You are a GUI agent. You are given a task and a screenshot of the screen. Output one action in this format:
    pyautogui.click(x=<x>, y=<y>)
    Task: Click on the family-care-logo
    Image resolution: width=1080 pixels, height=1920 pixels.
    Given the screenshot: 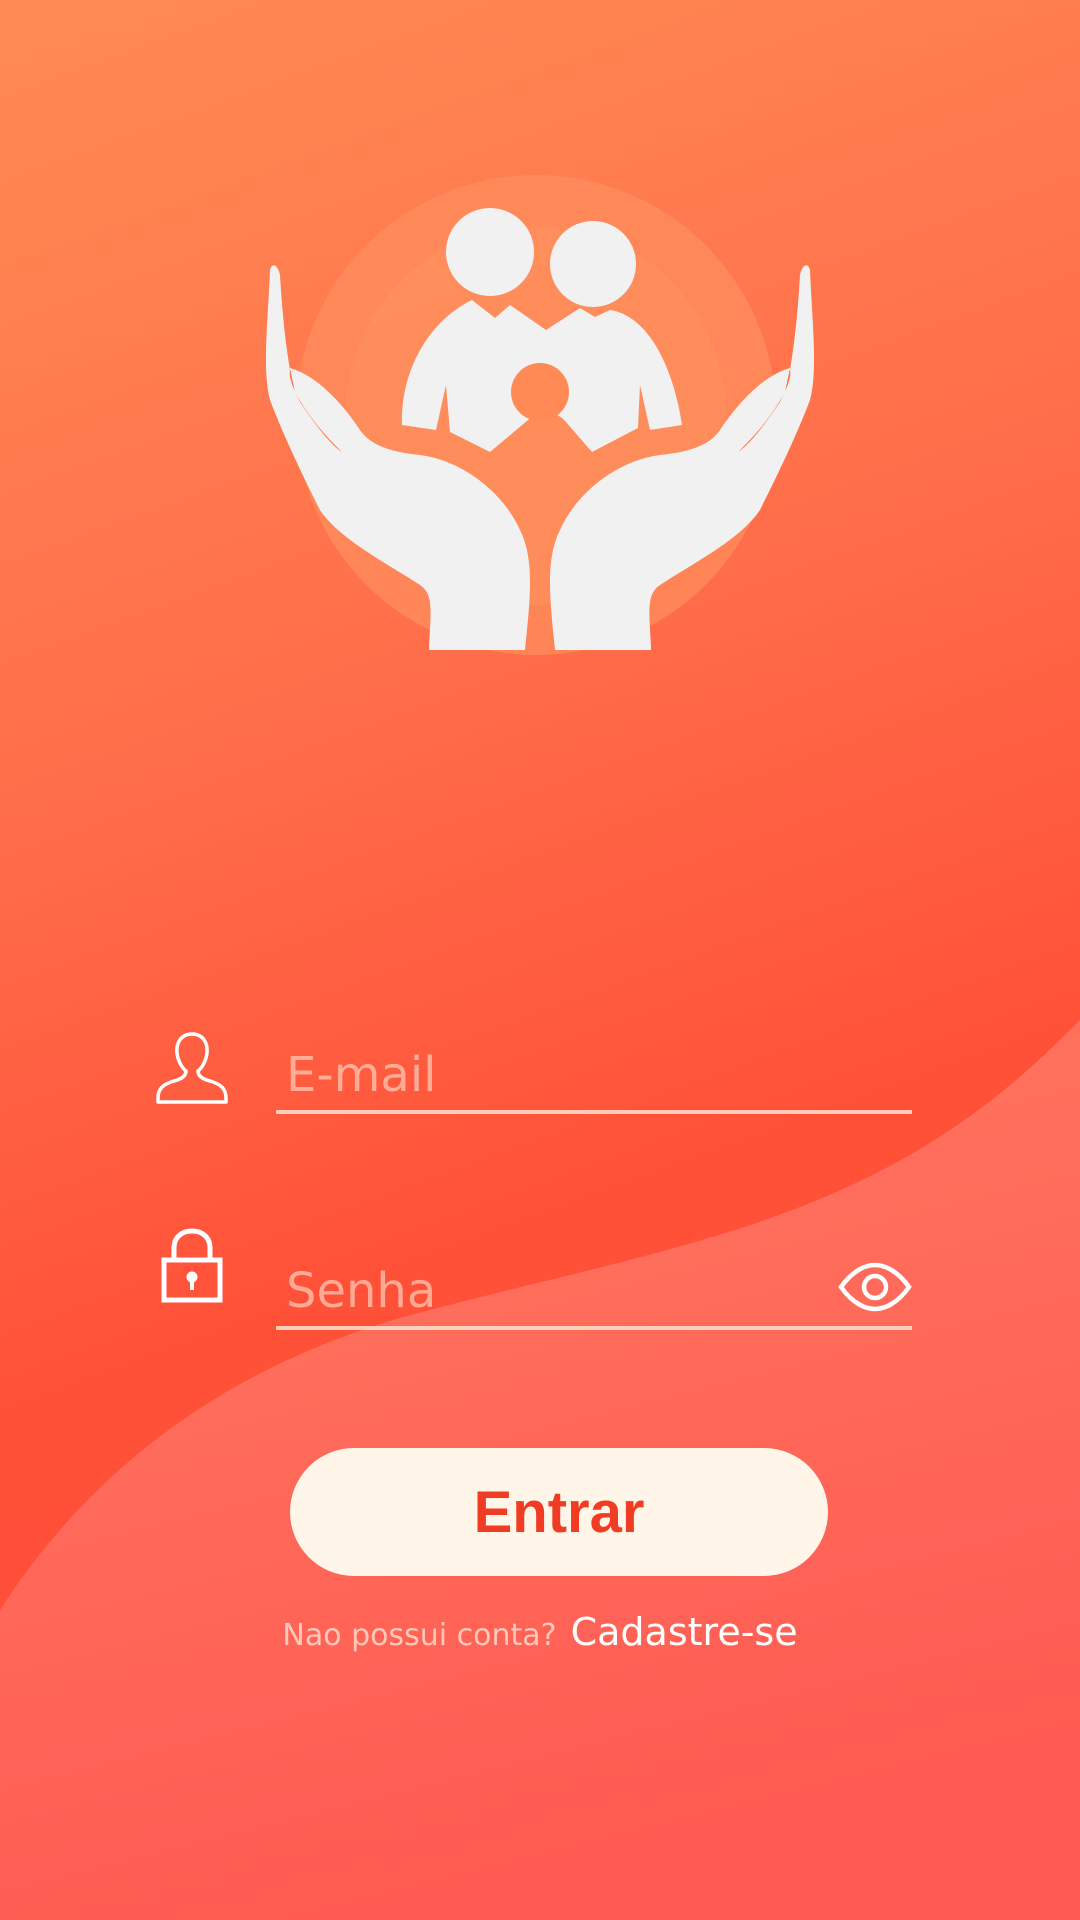 What is the action you would take?
    pyautogui.click(x=540, y=415)
    